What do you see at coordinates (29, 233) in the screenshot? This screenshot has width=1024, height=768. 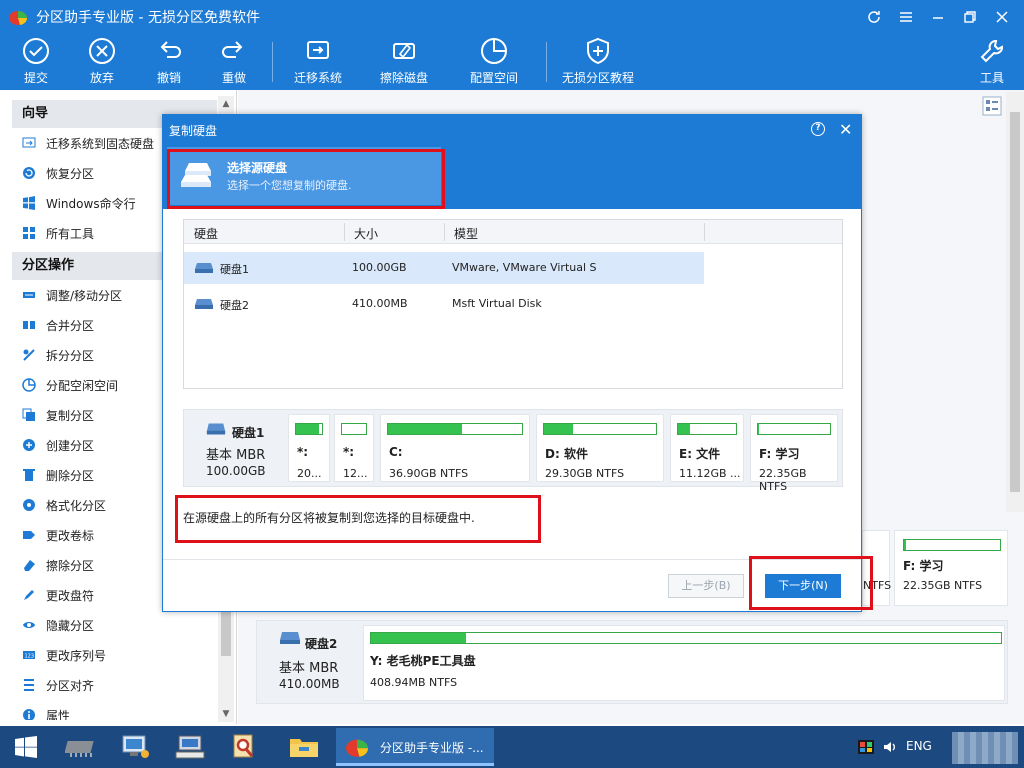 I see `grid-icon` at bounding box center [29, 233].